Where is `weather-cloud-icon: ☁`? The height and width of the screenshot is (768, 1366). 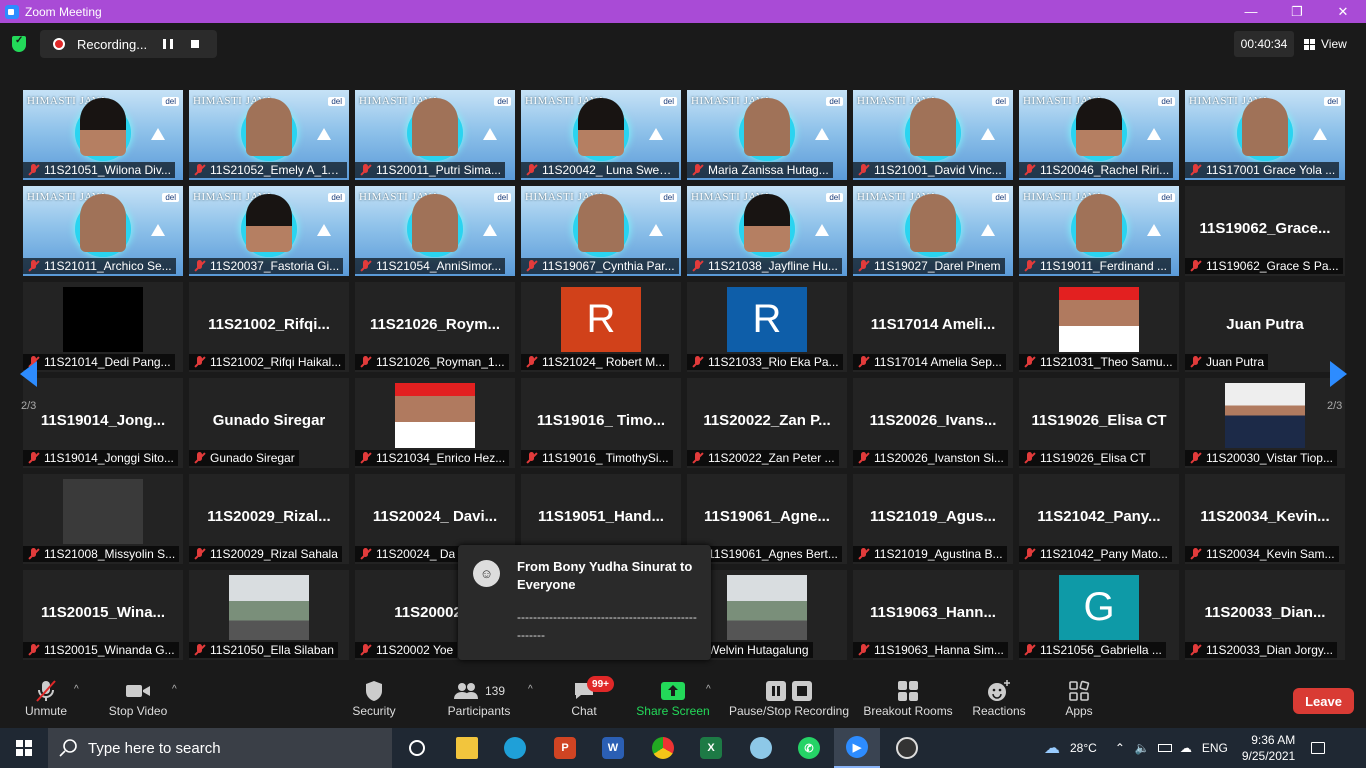
weather-cloud-icon: ☁ is located at coordinates (1052, 748).